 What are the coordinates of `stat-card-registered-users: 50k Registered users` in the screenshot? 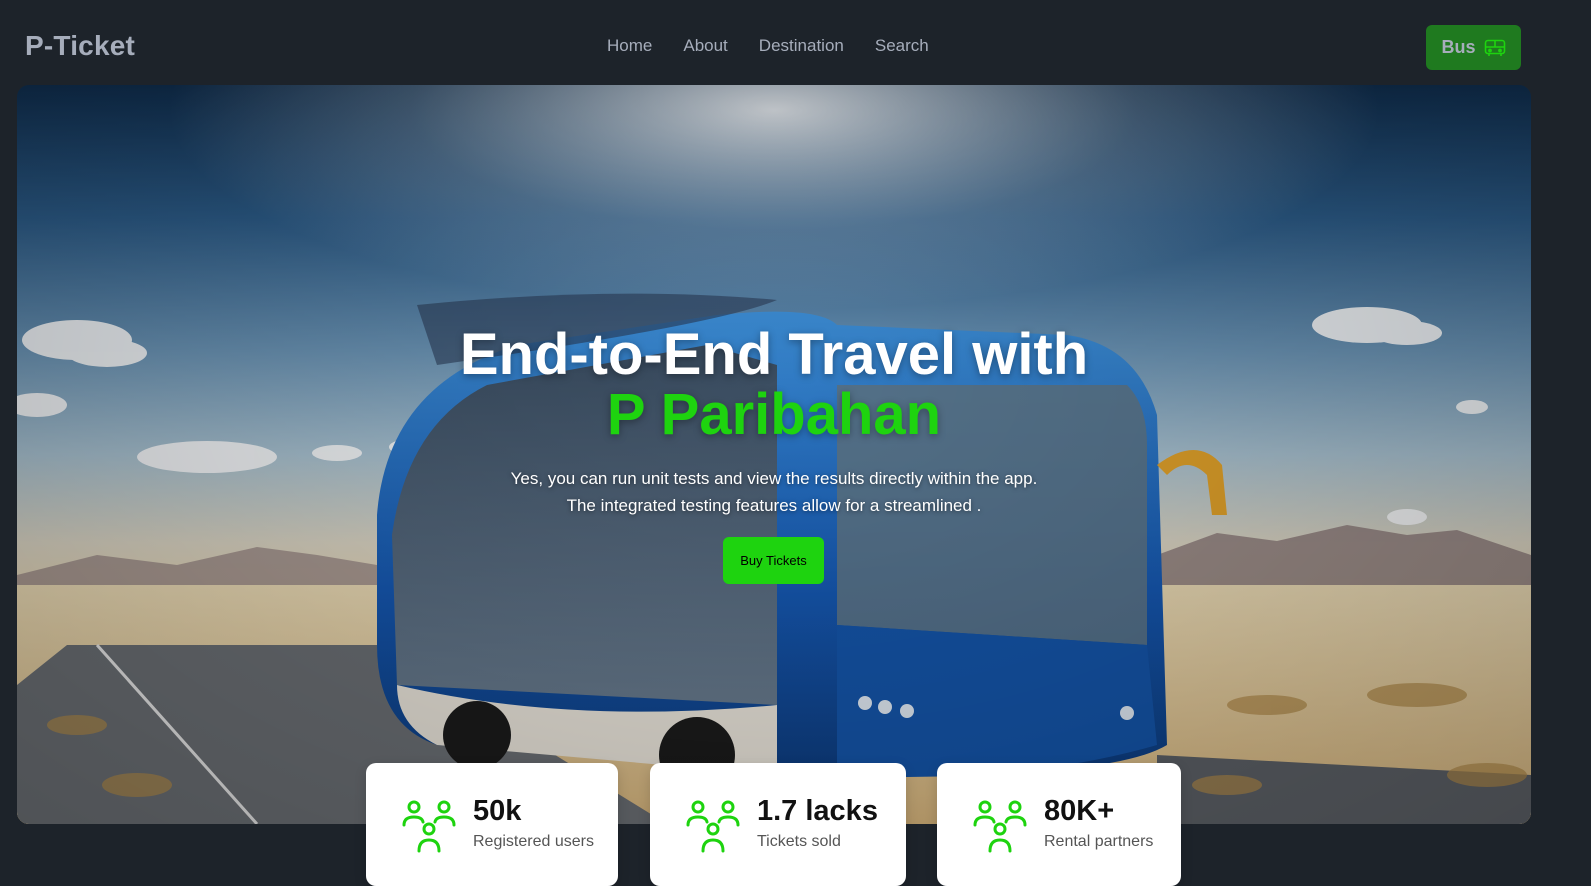 It's located at (492, 824).